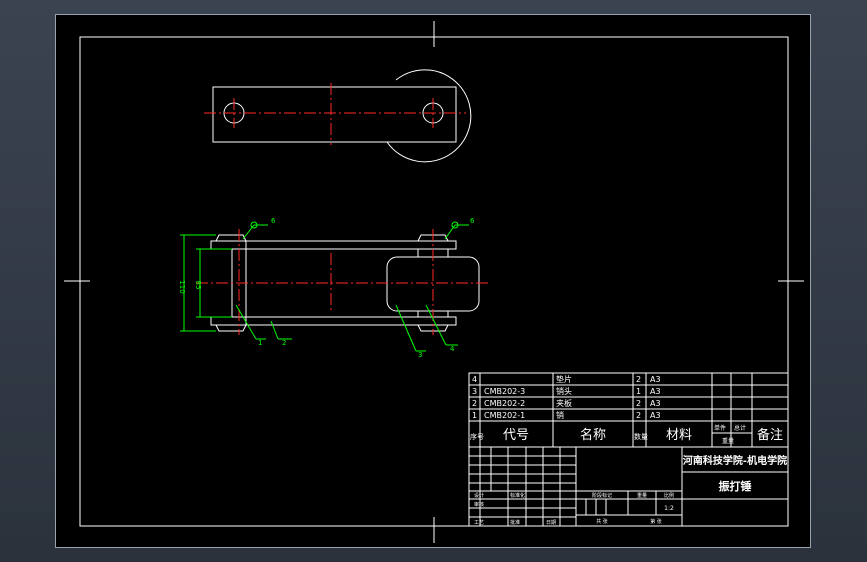 This screenshot has width=867, height=562. What do you see at coordinates (474, 379) in the screenshot?
I see `bom-row-index: 4` at bounding box center [474, 379].